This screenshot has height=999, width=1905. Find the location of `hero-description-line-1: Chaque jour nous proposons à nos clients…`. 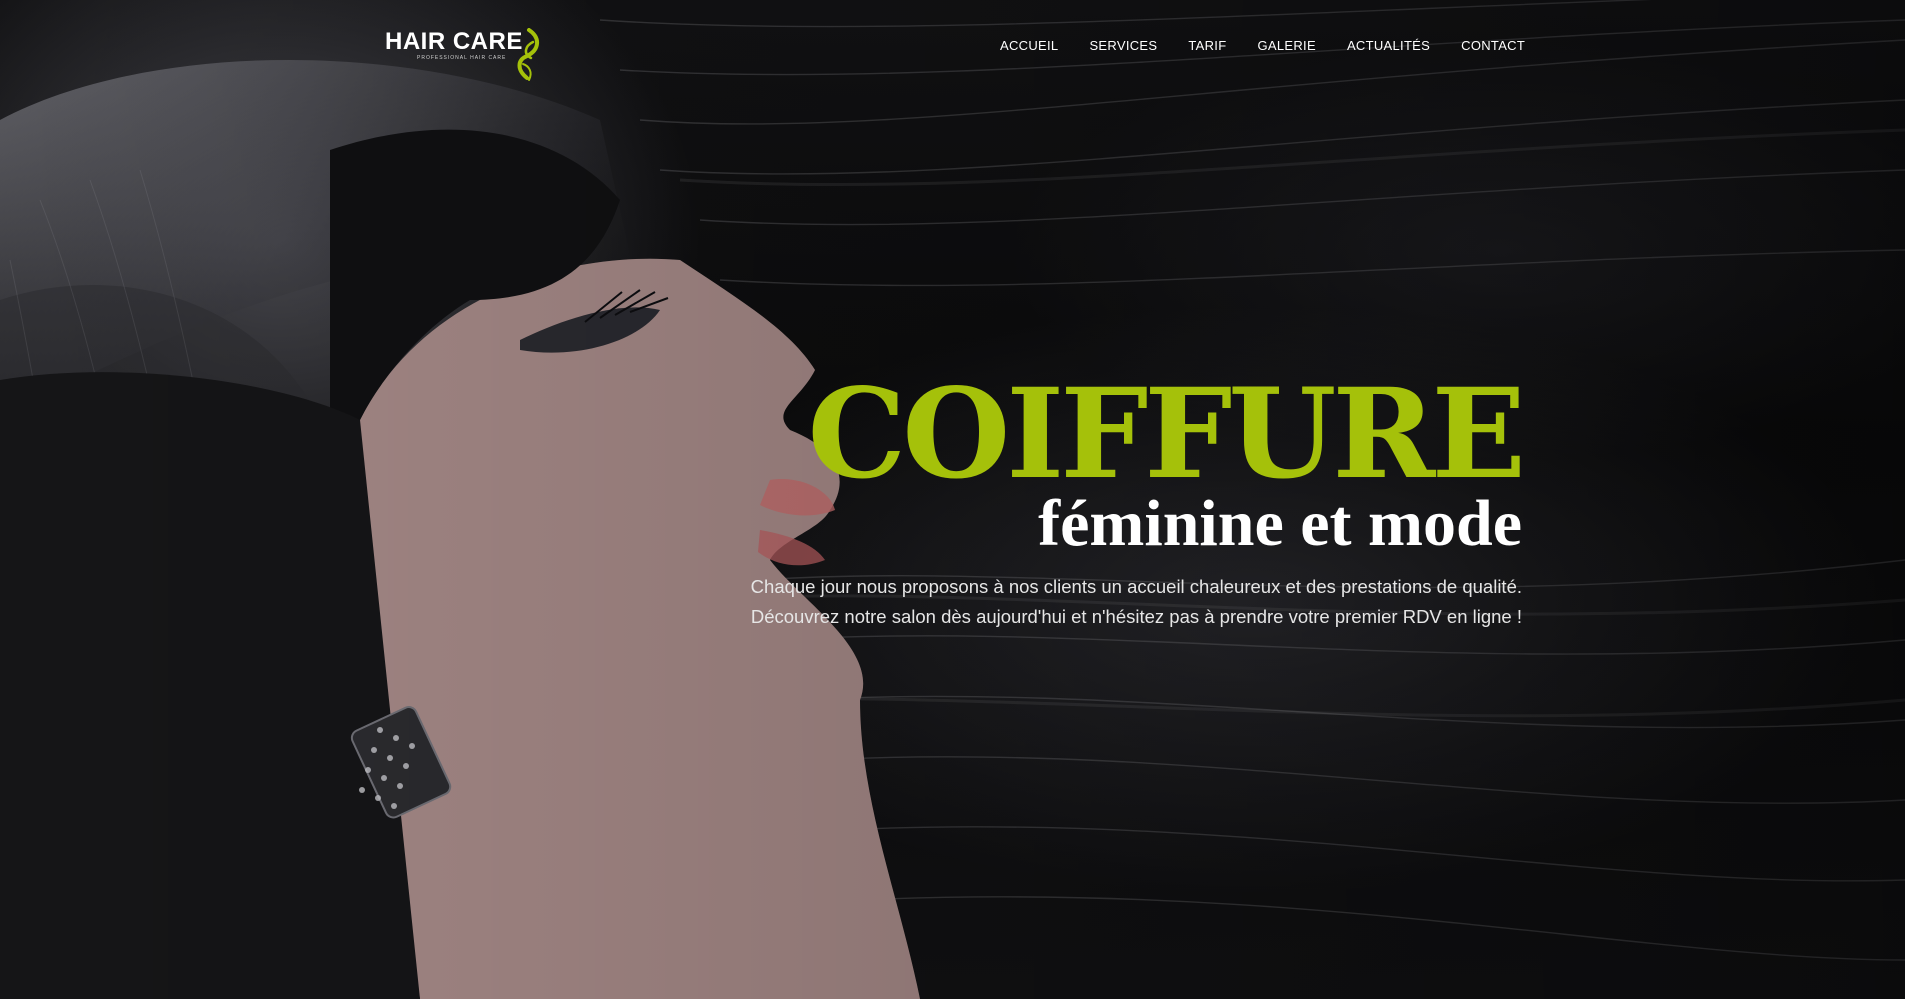

hero-description-line-1: Chaque jour nous proposons à nos clients… is located at coordinates (1136, 586).